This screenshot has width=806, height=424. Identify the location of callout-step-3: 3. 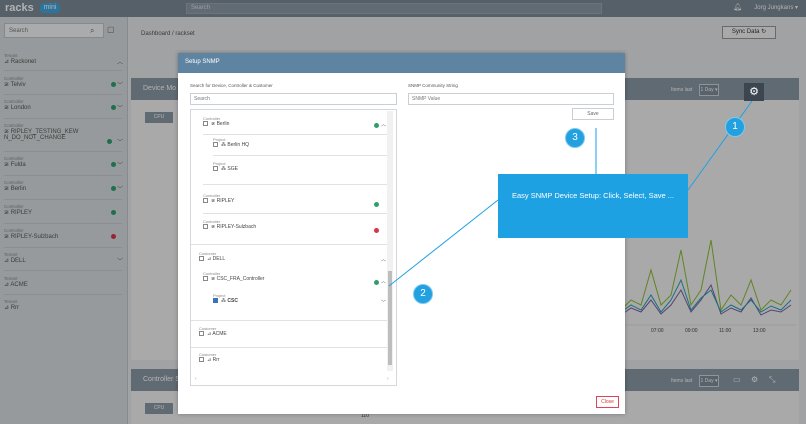
(575, 138).